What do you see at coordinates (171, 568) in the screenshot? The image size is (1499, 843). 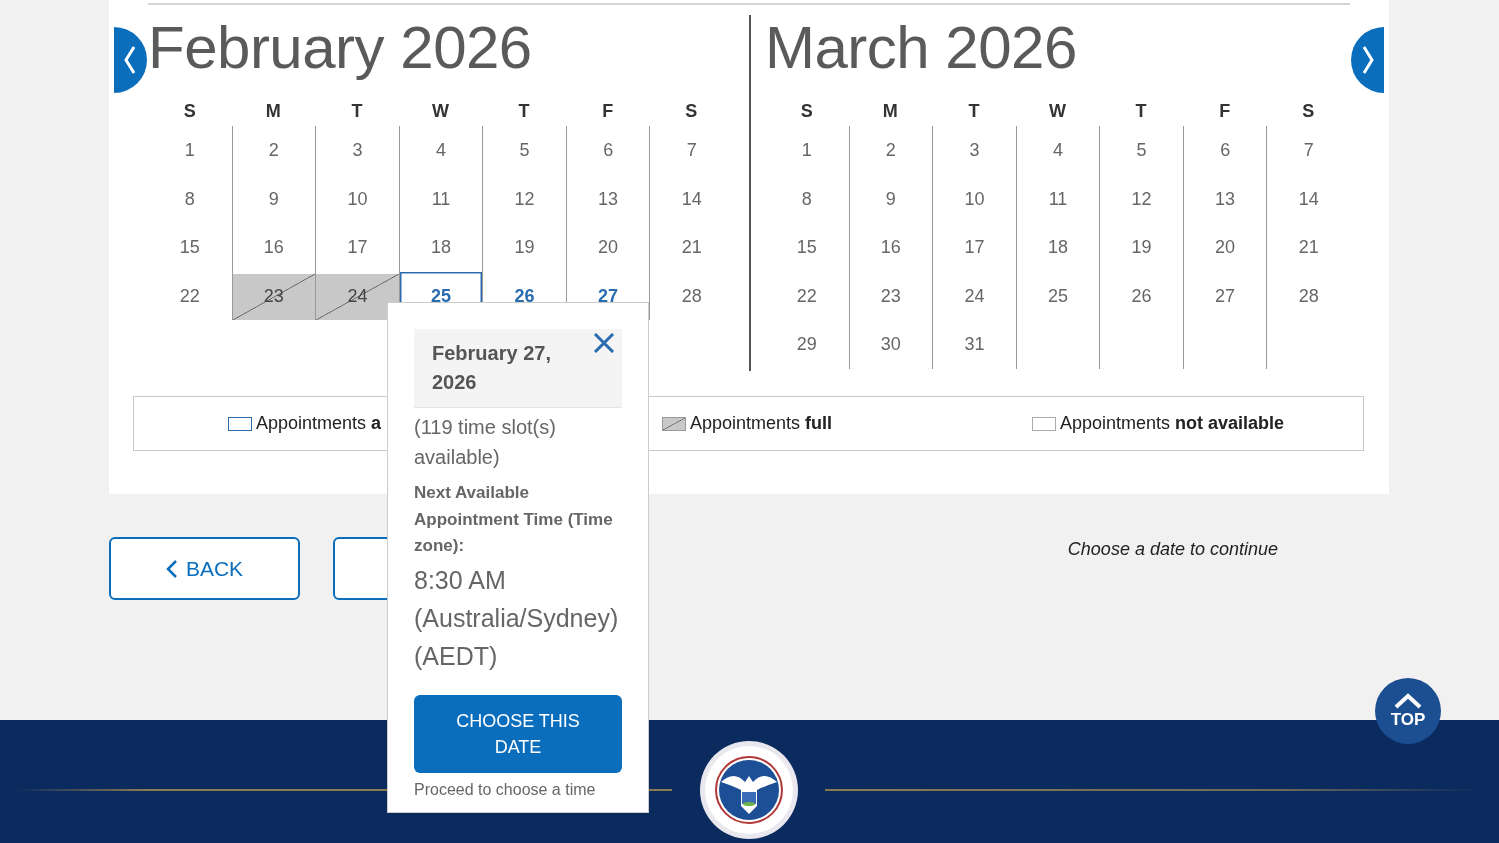 I see `chevron-left-icon` at bounding box center [171, 568].